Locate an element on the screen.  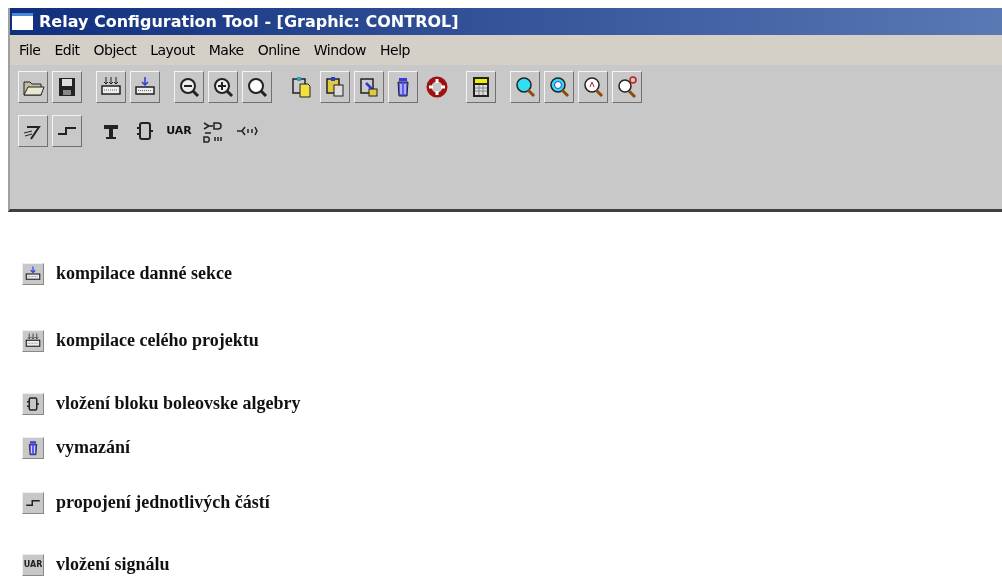
variable-icon: UAR is located at coordinates (33, 564).